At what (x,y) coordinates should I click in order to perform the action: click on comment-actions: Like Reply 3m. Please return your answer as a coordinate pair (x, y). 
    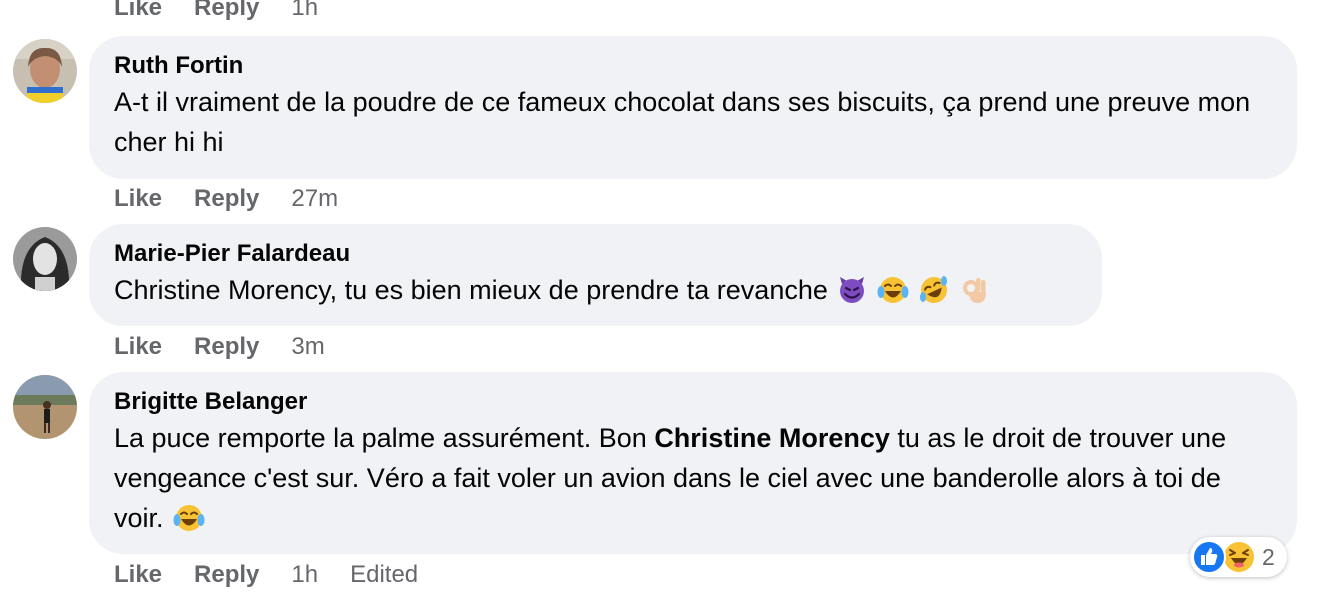
    Looking at the image, I should click on (219, 347).